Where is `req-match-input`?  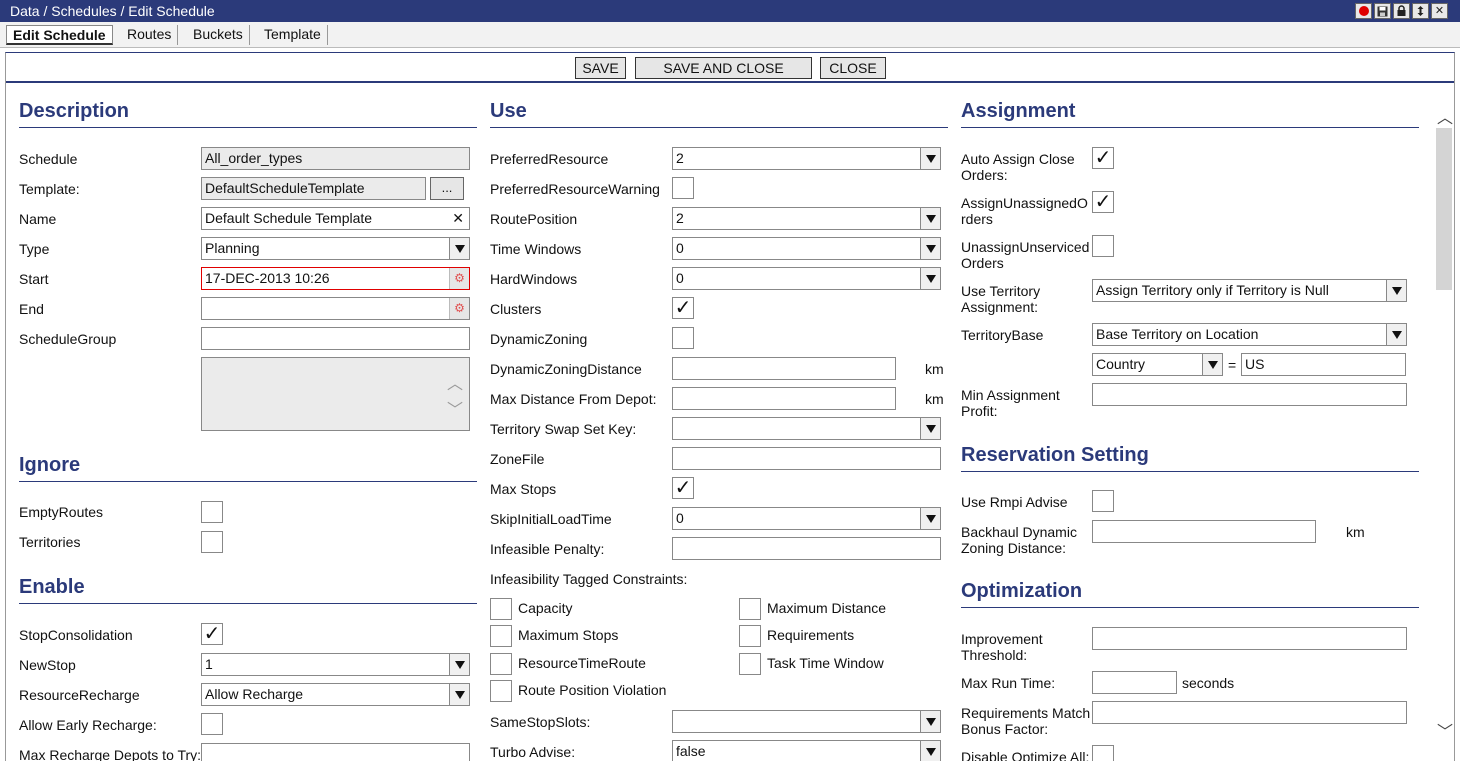 req-match-input is located at coordinates (1249, 712).